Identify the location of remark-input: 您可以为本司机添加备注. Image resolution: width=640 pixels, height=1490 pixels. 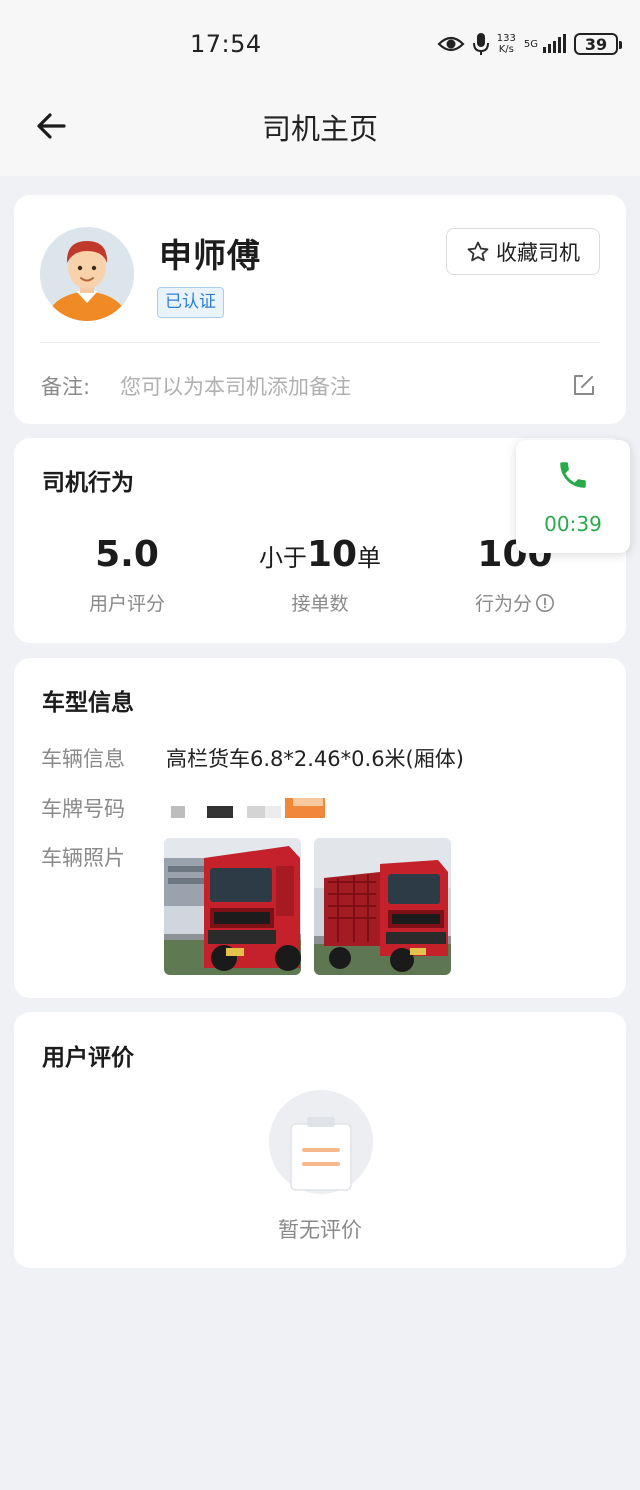
(235, 386).